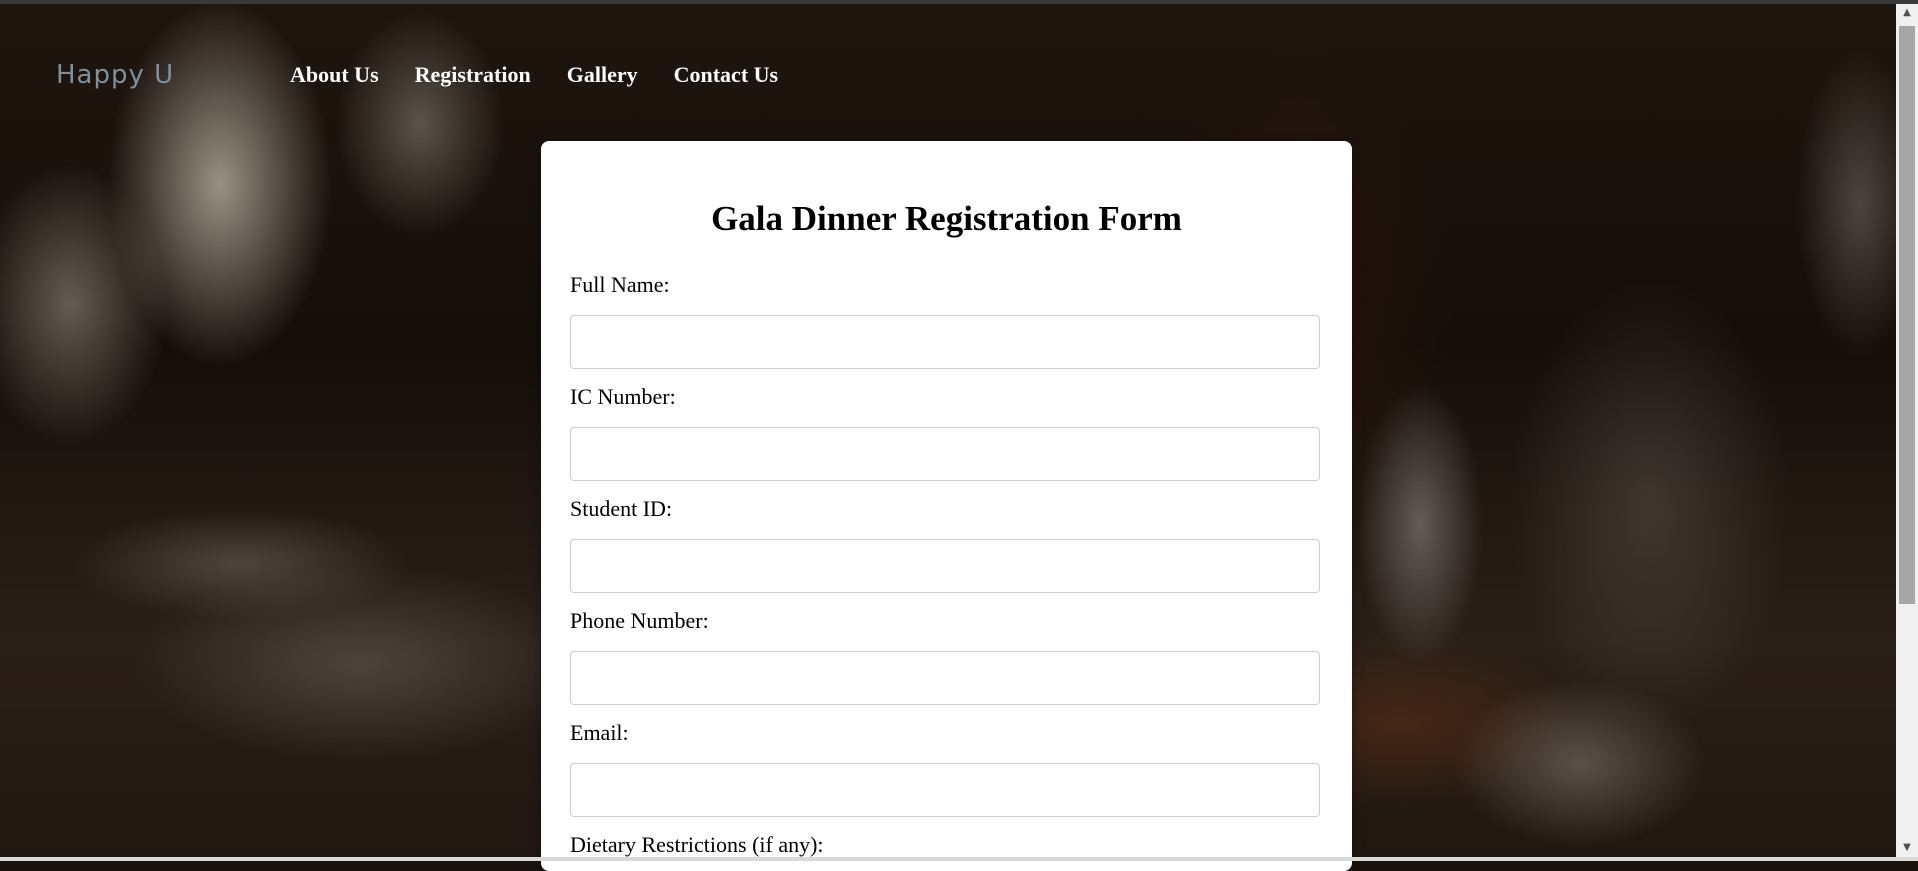 This screenshot has height=871, width=1918. What do you see at coordinates (697, 844) in the screenshot?
I see `dietary-restrictions-label: Dietary Restrictions (if any):` at bounding box center [697, 844].